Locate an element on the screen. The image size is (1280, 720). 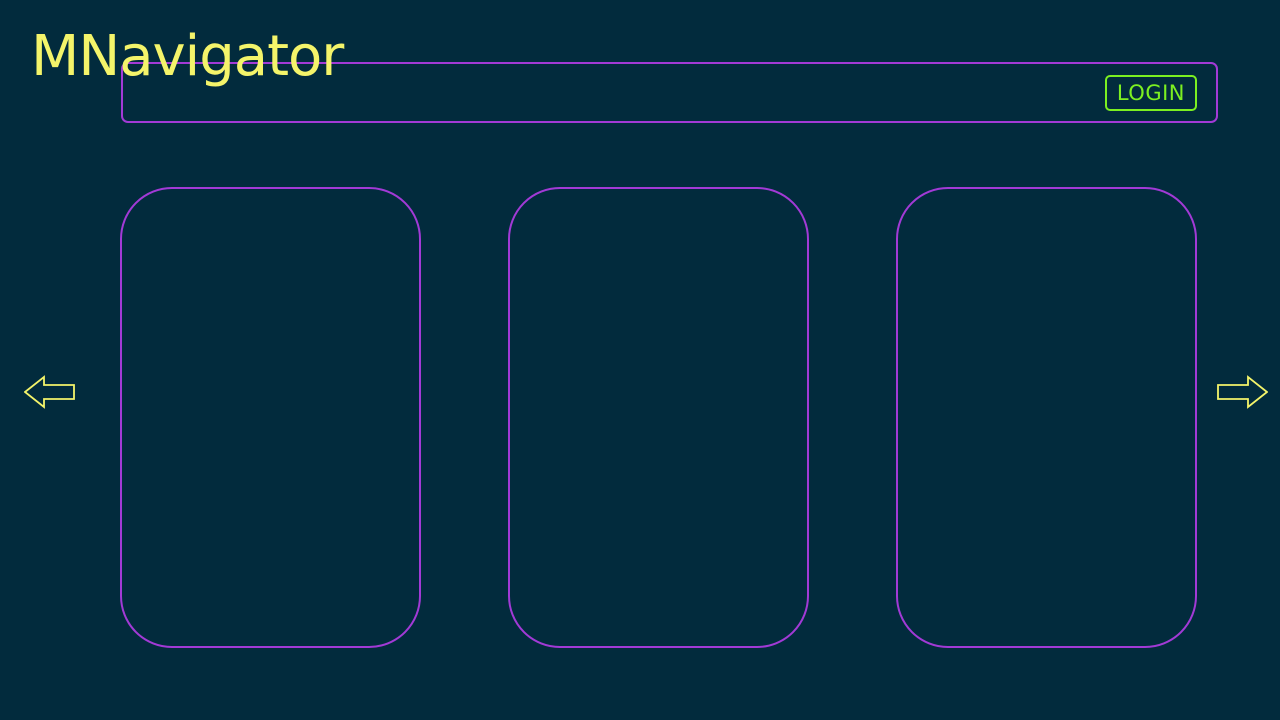
left-arrow-icon is located at coordinates (49, 392).